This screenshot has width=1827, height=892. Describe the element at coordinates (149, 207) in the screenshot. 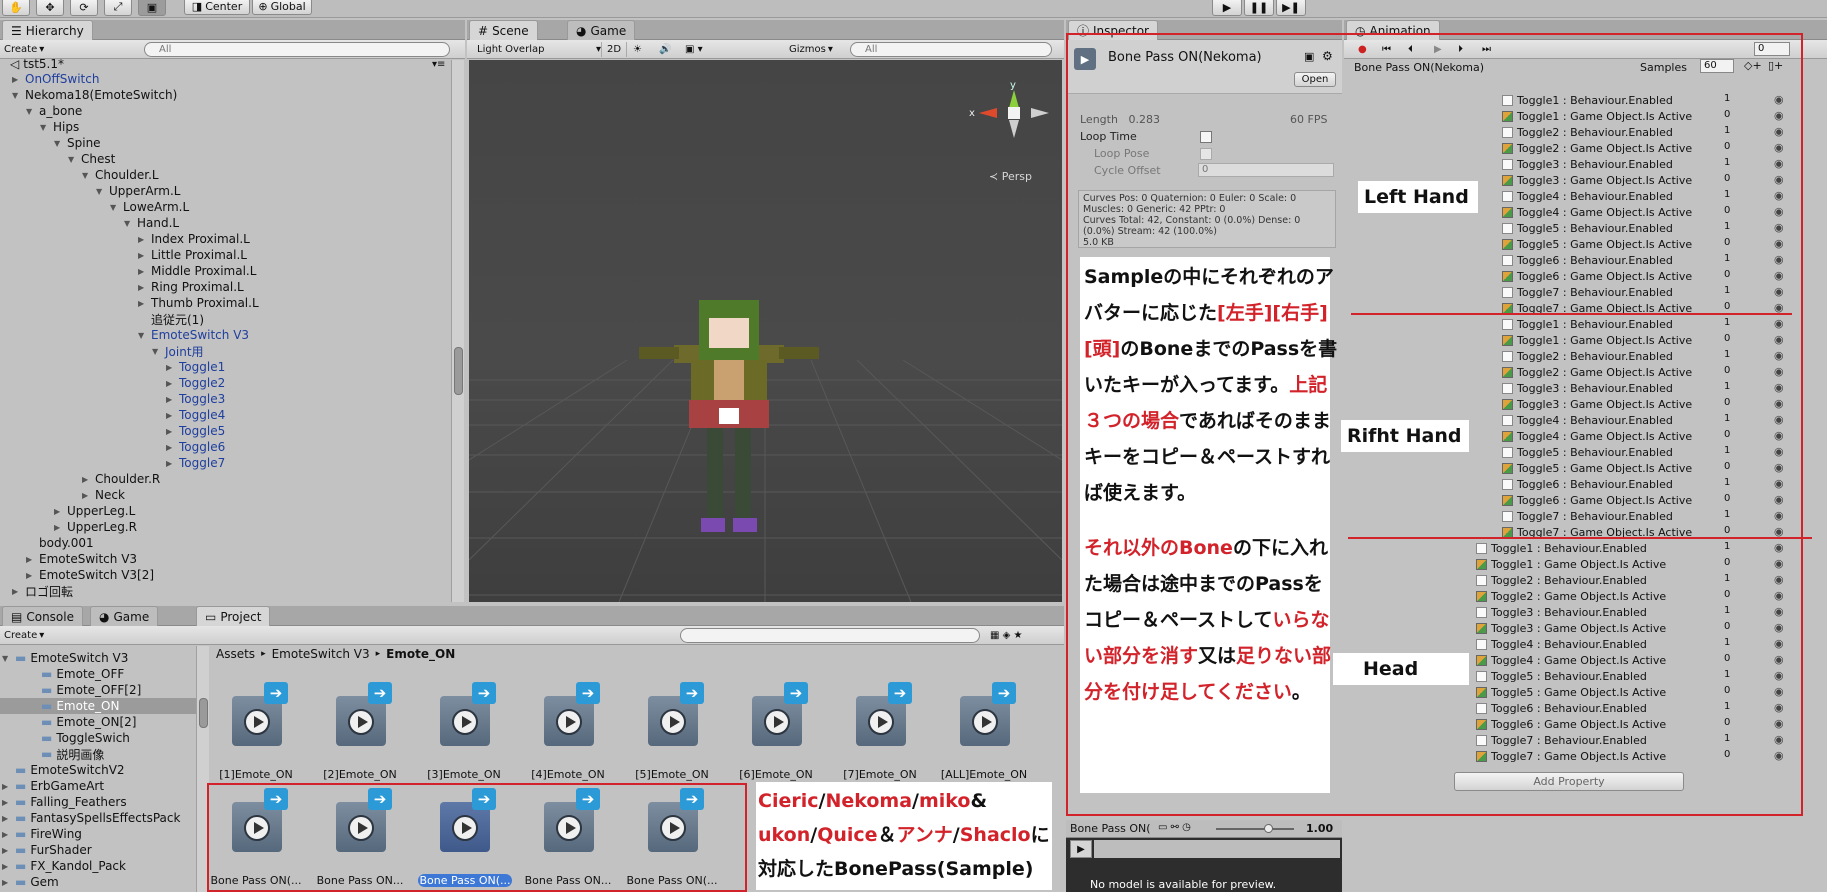

I see `hierarchy-item: ▼ LoweArm.L` at that location.